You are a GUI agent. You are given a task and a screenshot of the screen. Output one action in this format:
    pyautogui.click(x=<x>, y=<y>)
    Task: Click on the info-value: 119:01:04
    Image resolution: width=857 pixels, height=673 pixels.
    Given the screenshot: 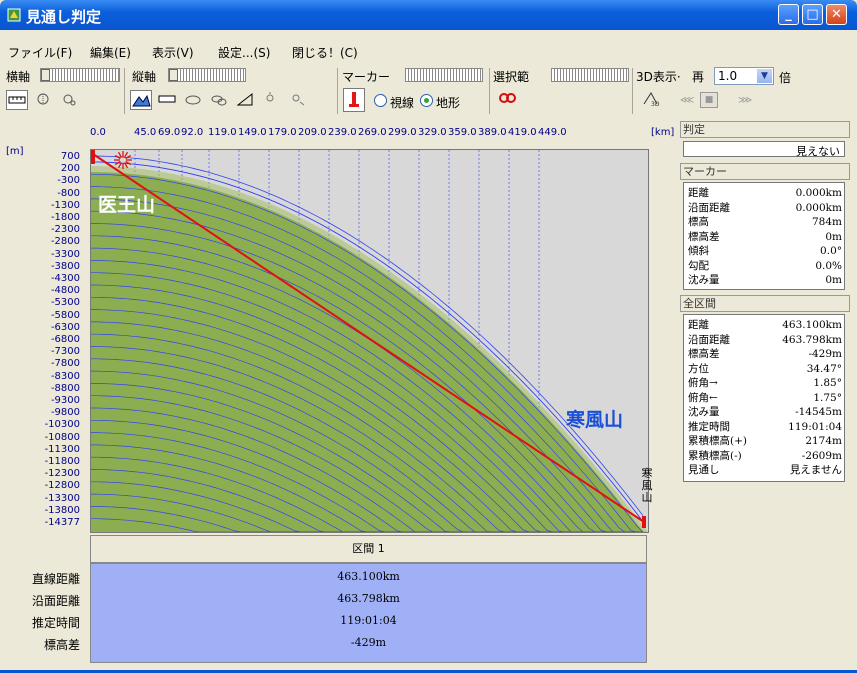 What is the action you would take?
    pyautogui.click(x=815, y=426)
    